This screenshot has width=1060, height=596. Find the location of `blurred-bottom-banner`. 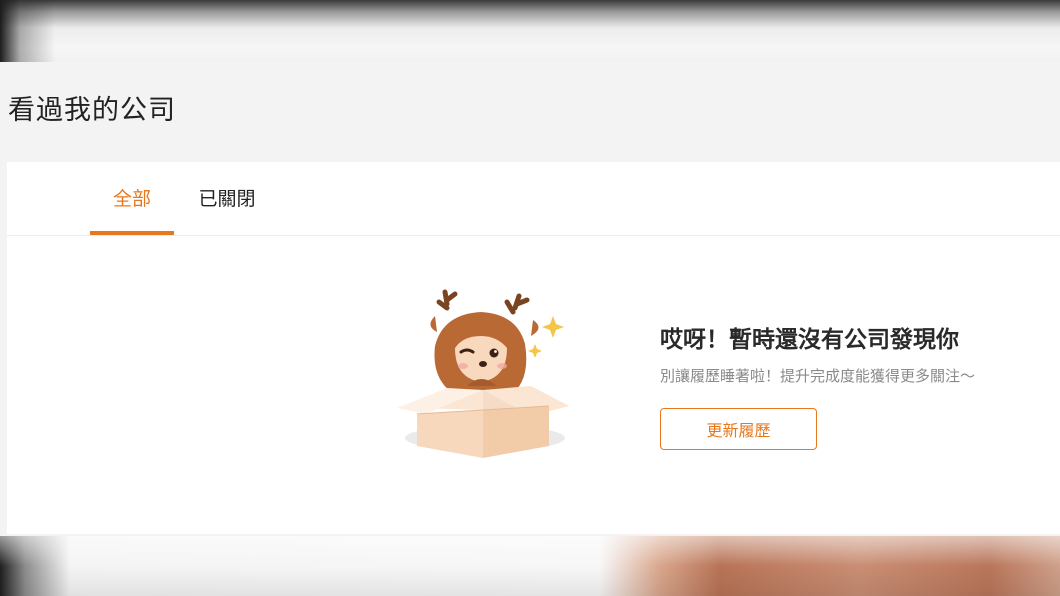

blurred-bottom-banner is located at coordinates (530, 566).